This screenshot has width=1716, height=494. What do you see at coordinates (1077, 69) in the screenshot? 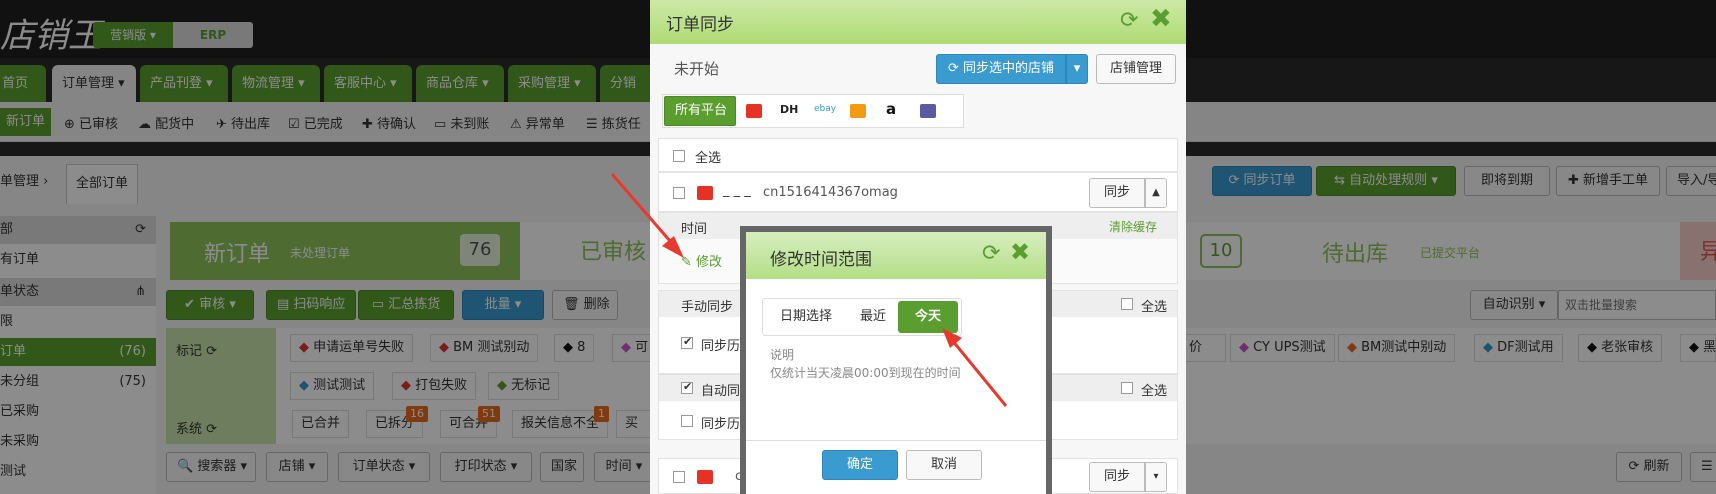
I see `sync-options-dropdown: ▾` at bounding box center [1077, 69].